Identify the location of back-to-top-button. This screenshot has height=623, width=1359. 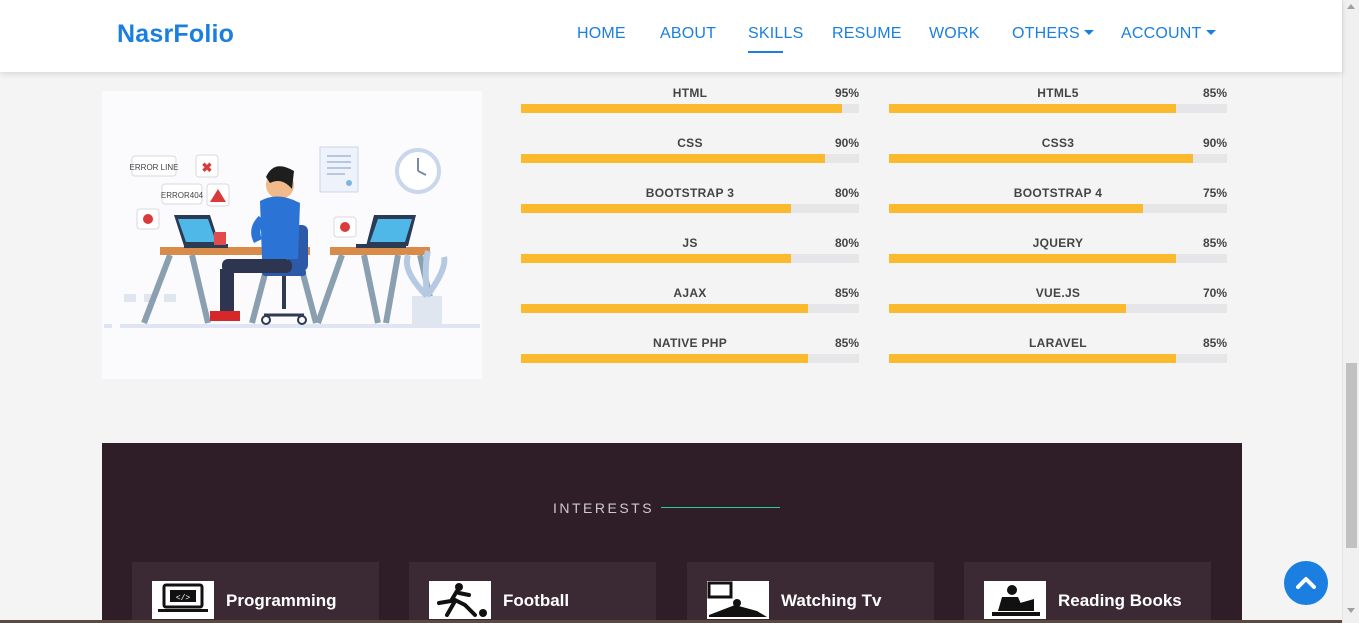
(1306, 583).